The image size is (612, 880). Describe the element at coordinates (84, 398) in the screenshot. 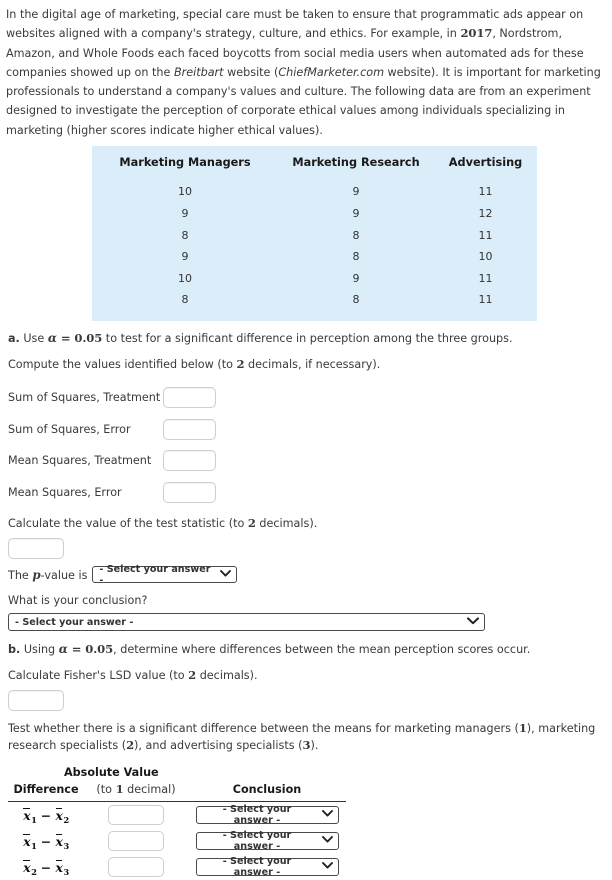

I see `label-ss-treatment: Sum of Squares, Treatment` at that location.